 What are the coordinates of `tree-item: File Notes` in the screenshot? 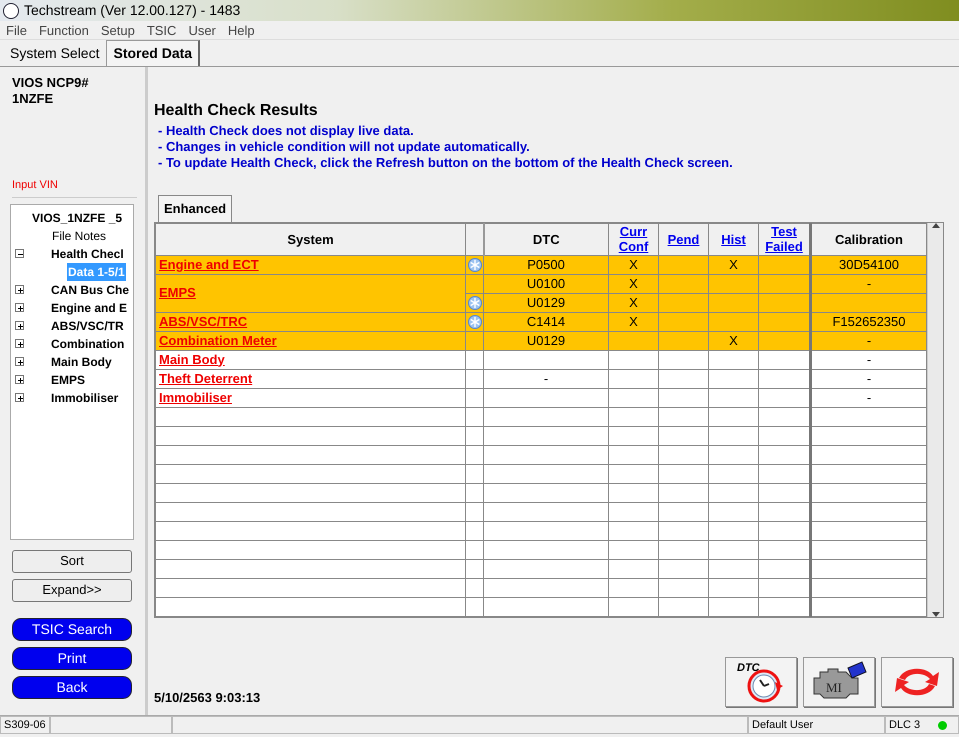 It's located at (79, 235).